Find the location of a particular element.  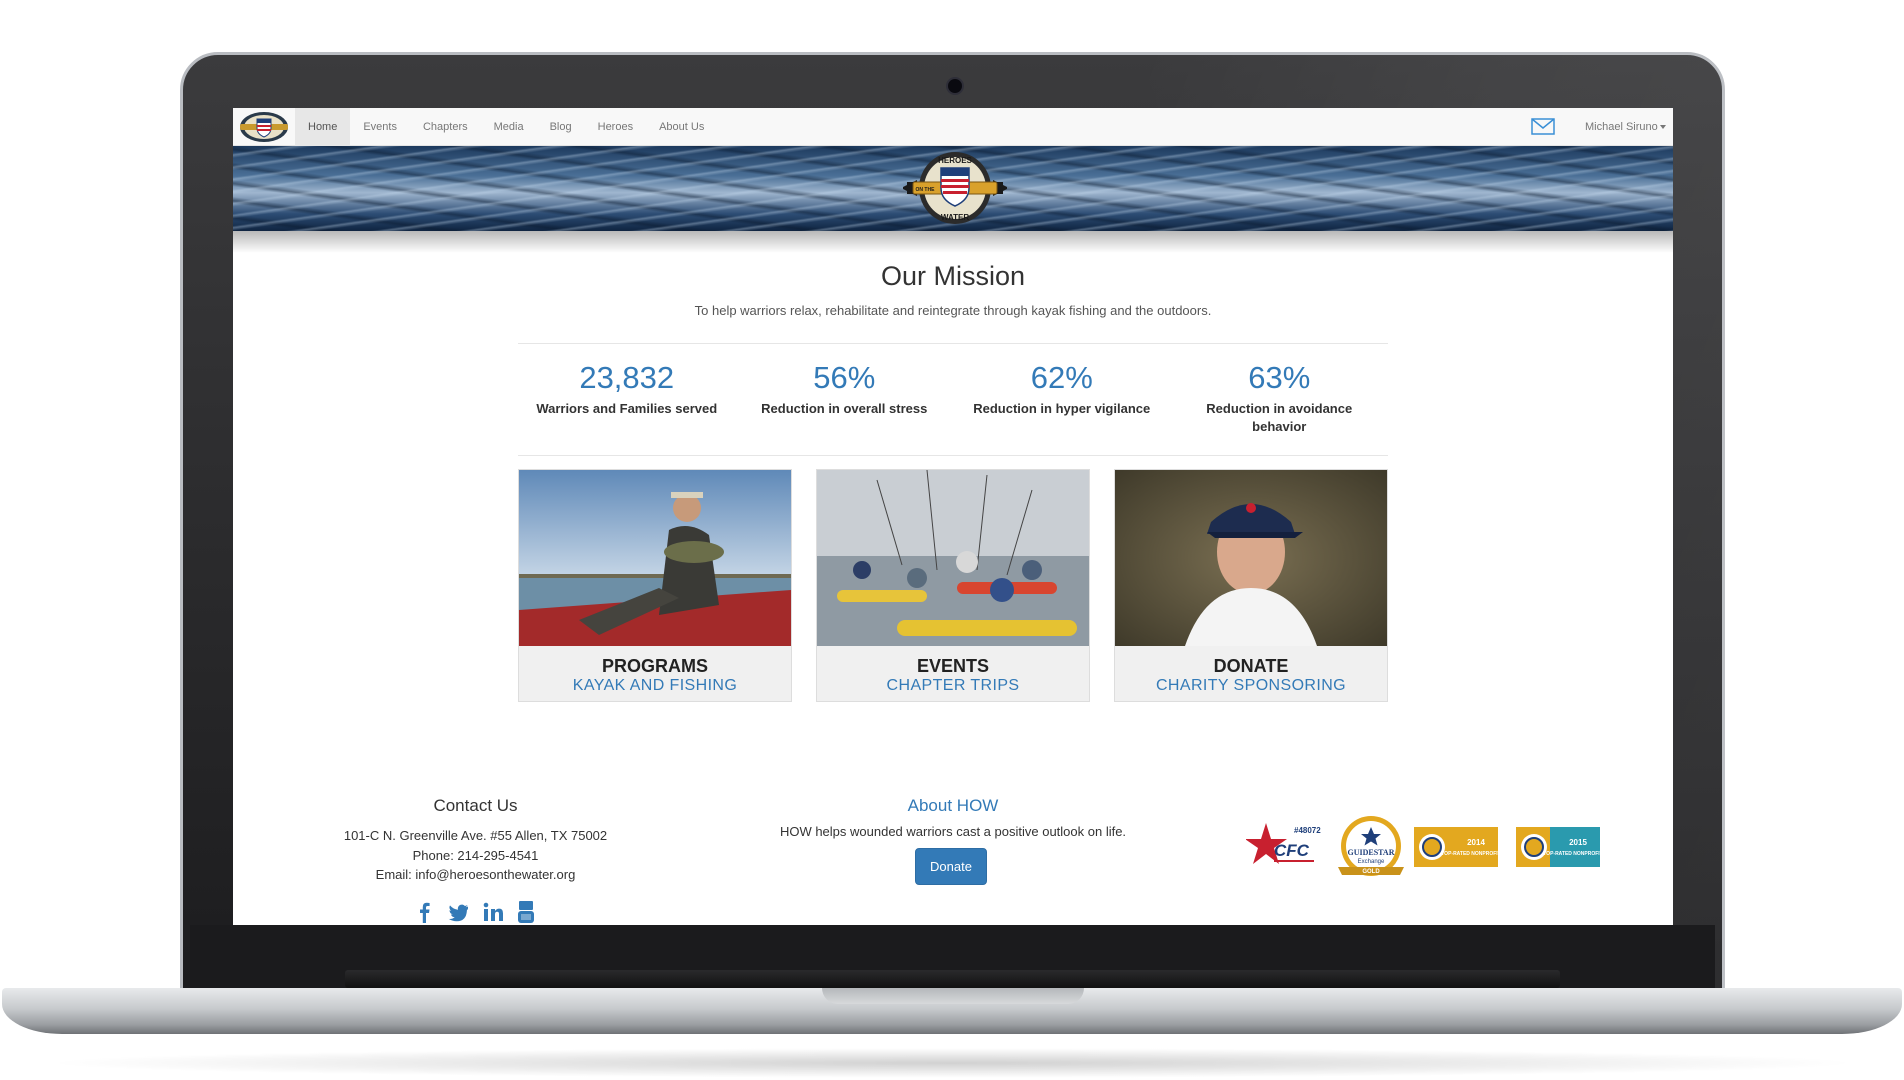

card-title: PROGRAMS is located at coordinates (654, 666).